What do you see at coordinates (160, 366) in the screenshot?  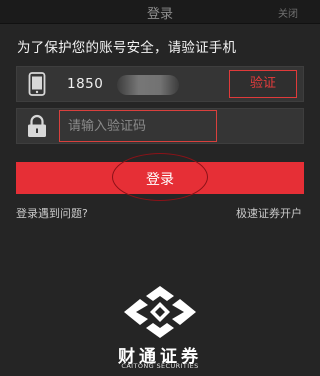 I see `brand-name-english: CAITONG SECURITIES` at bounding box center [160, 366].